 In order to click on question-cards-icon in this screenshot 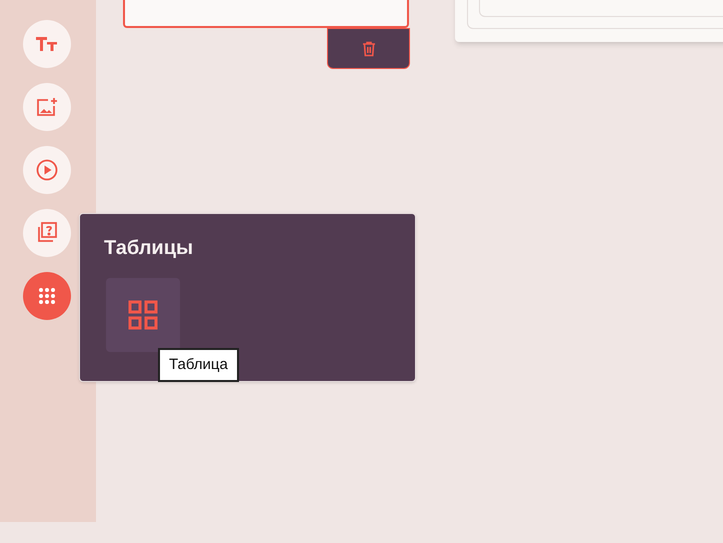, I will do `click(47, 233)`.